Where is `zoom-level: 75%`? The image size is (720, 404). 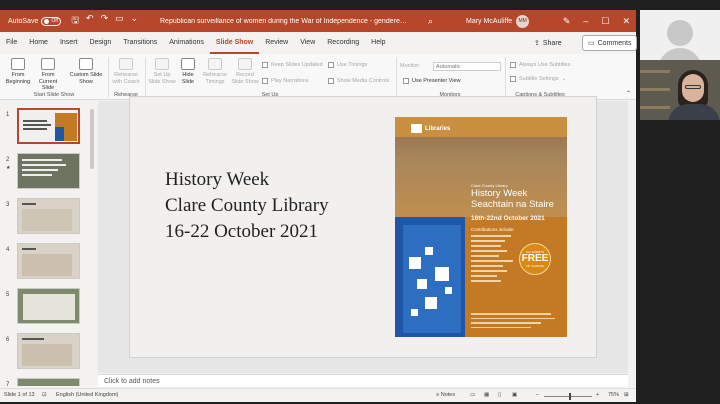 zoom-level: 75% is located at coordinates (613, 395).